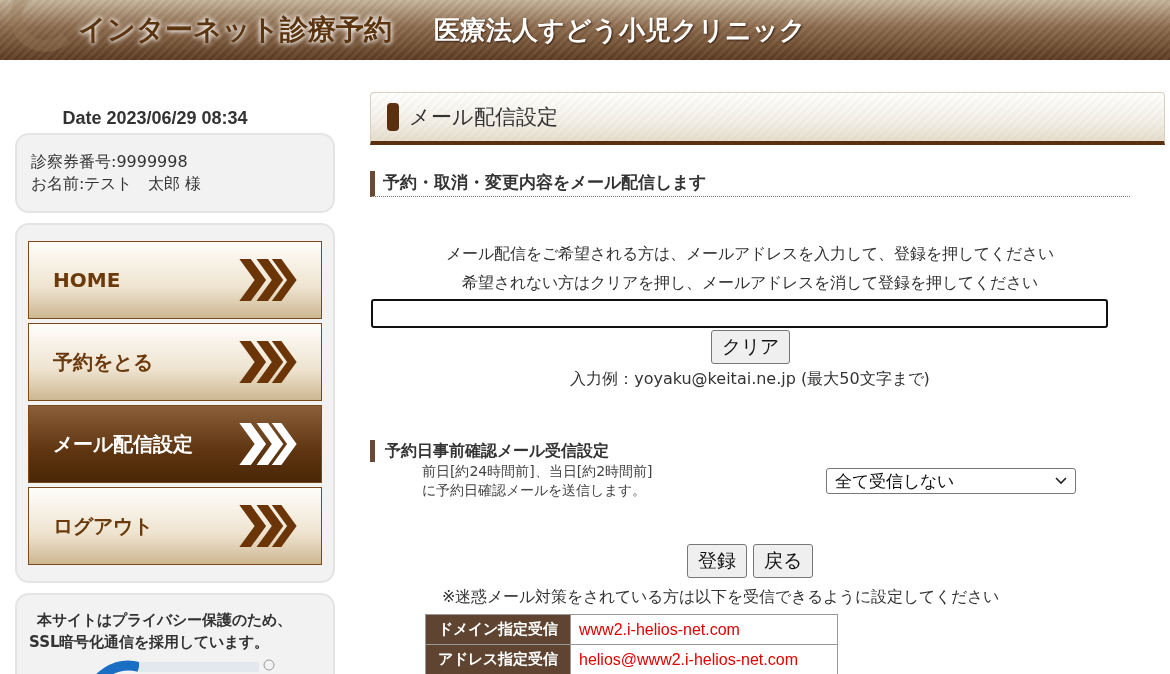 This screenshot has height=674, width=1170. I want to click on nav-button: メール配信設定, so click(175, 444).